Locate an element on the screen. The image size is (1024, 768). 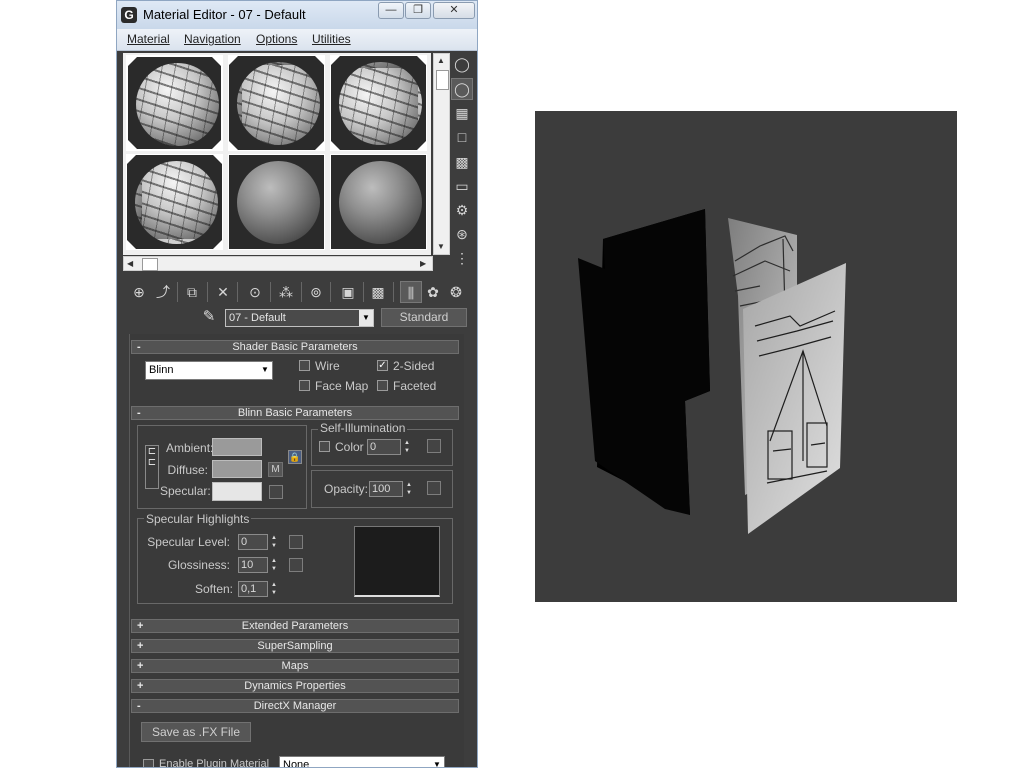
rollout-blinn-basic-parameters: - Blinn Basic Parameters is located at coordinates (295, 413).